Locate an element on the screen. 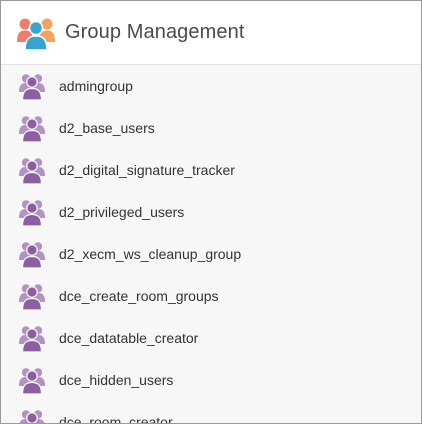 This screenshot has width=422, height=424. group-list-item: dce_room_creator is located at coordinates (211, 412).